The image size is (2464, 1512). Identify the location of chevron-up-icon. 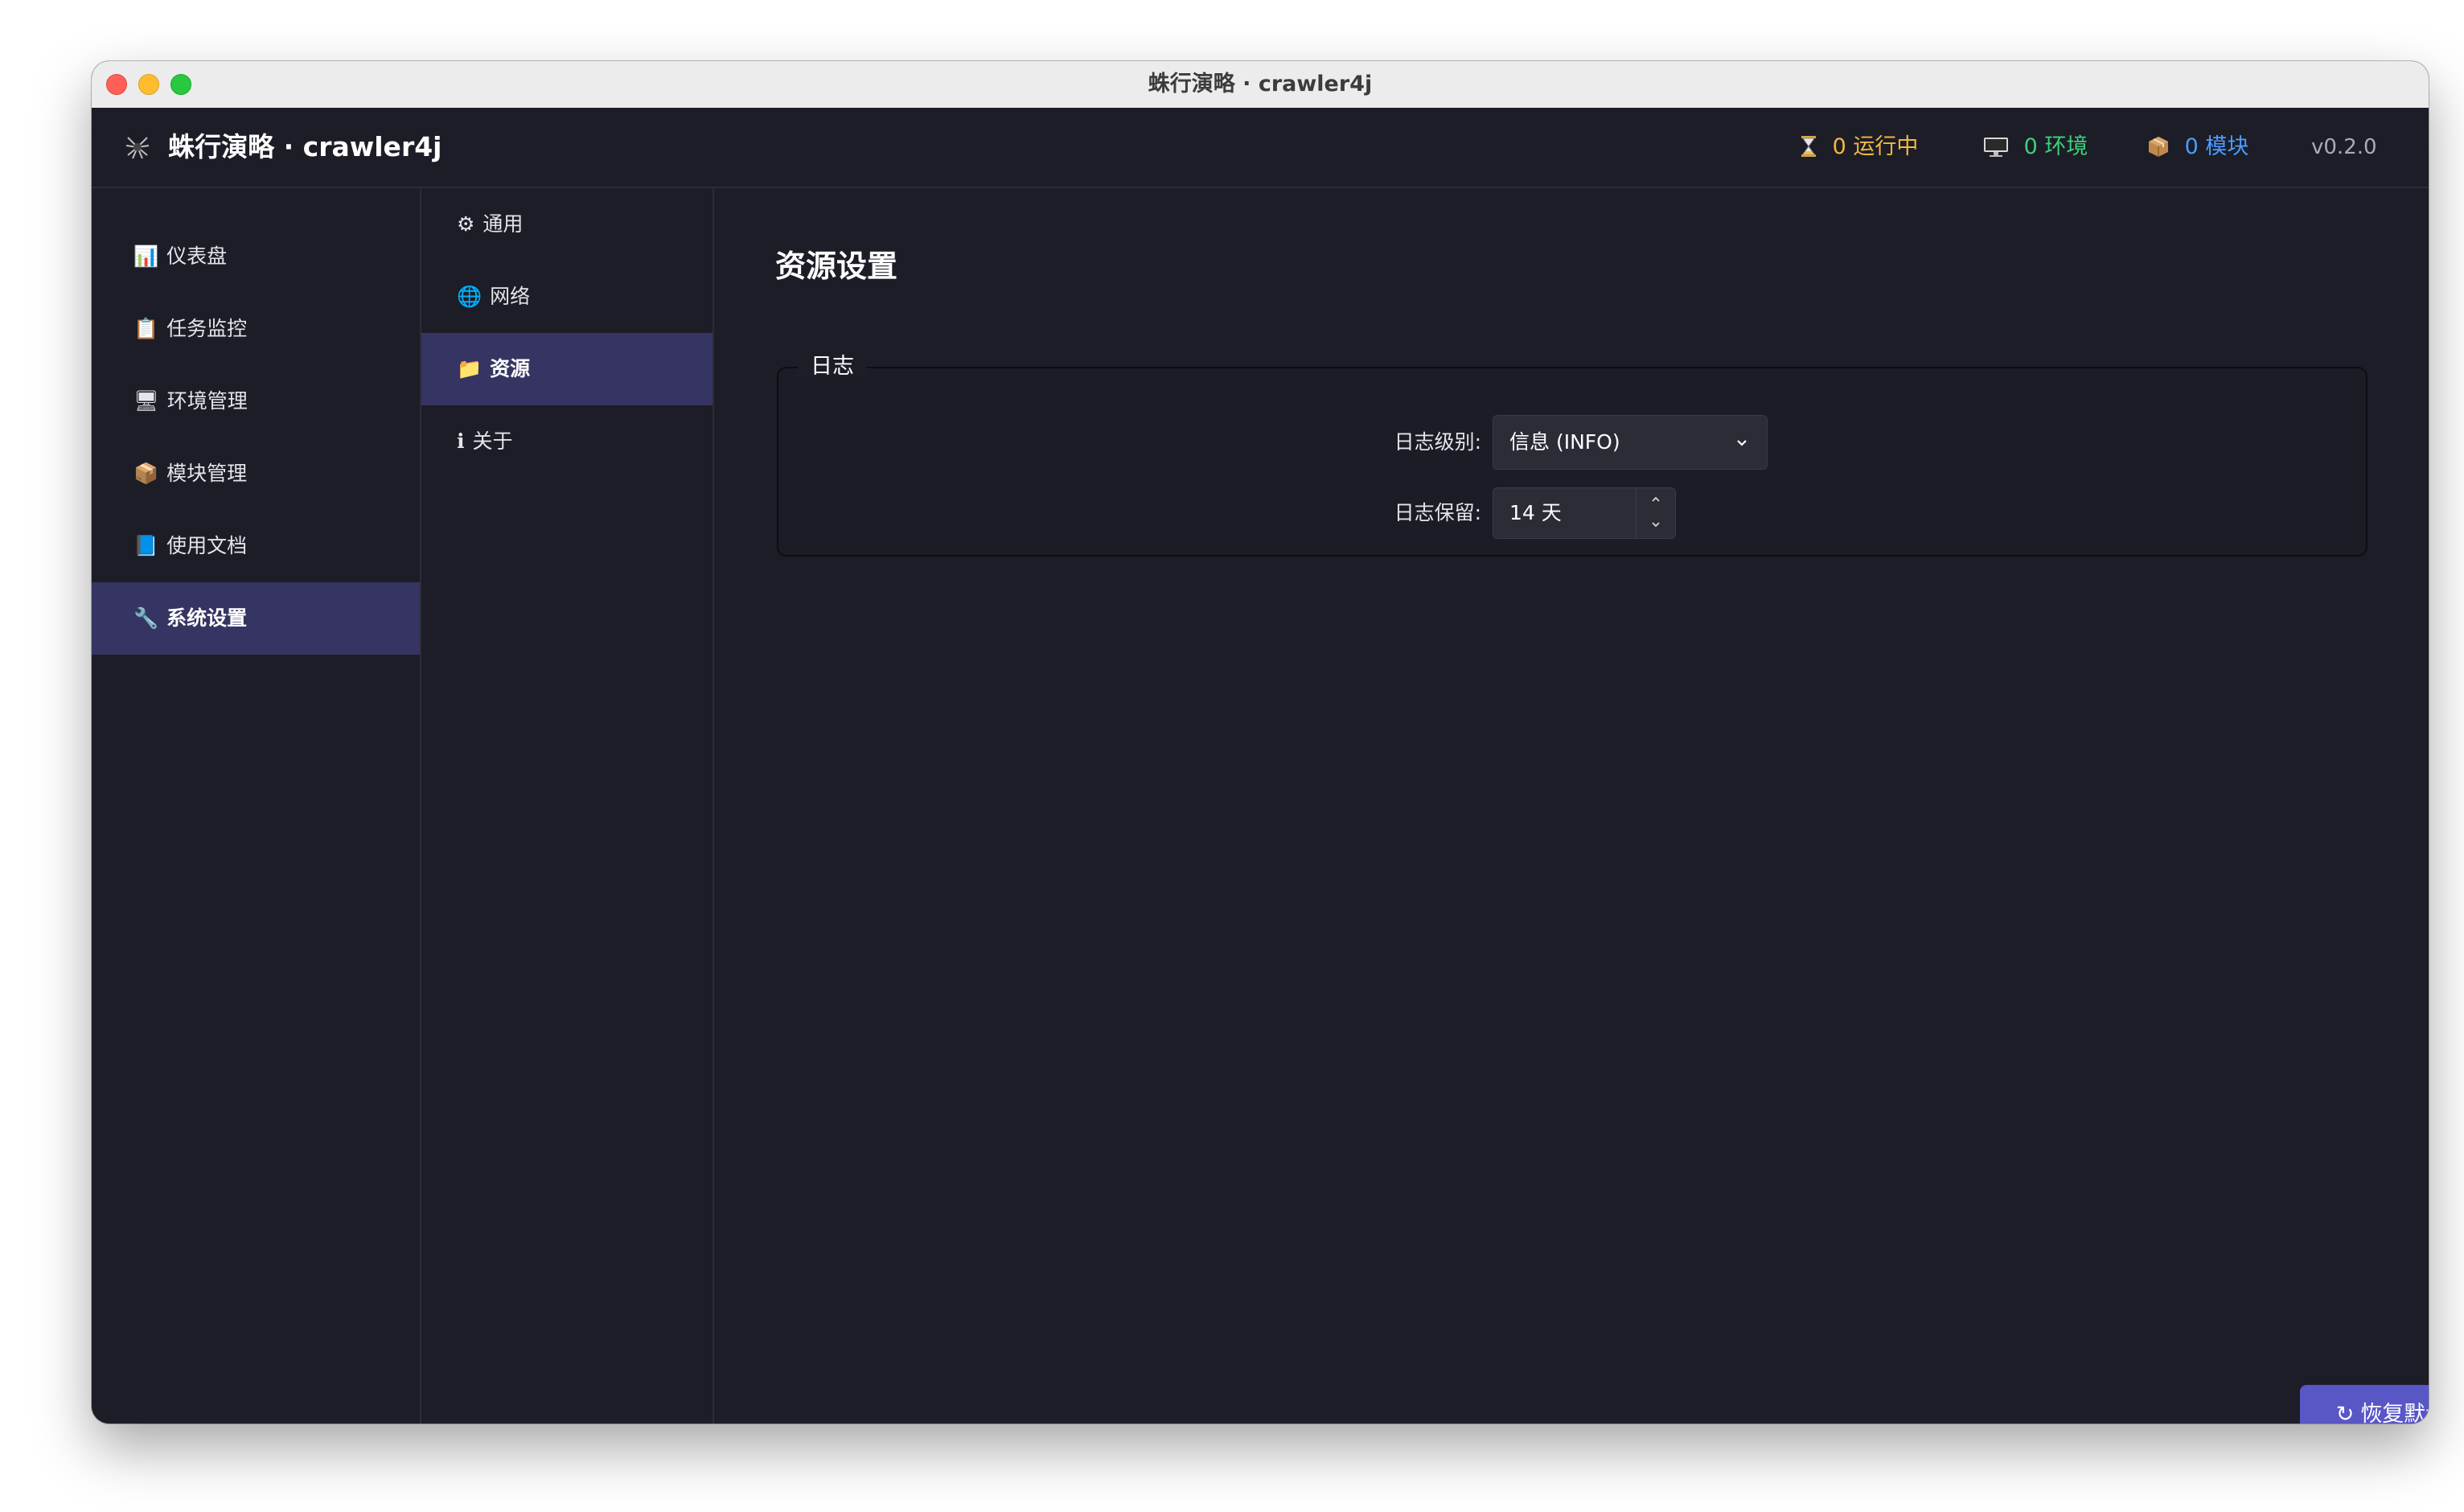
(1656, 499).